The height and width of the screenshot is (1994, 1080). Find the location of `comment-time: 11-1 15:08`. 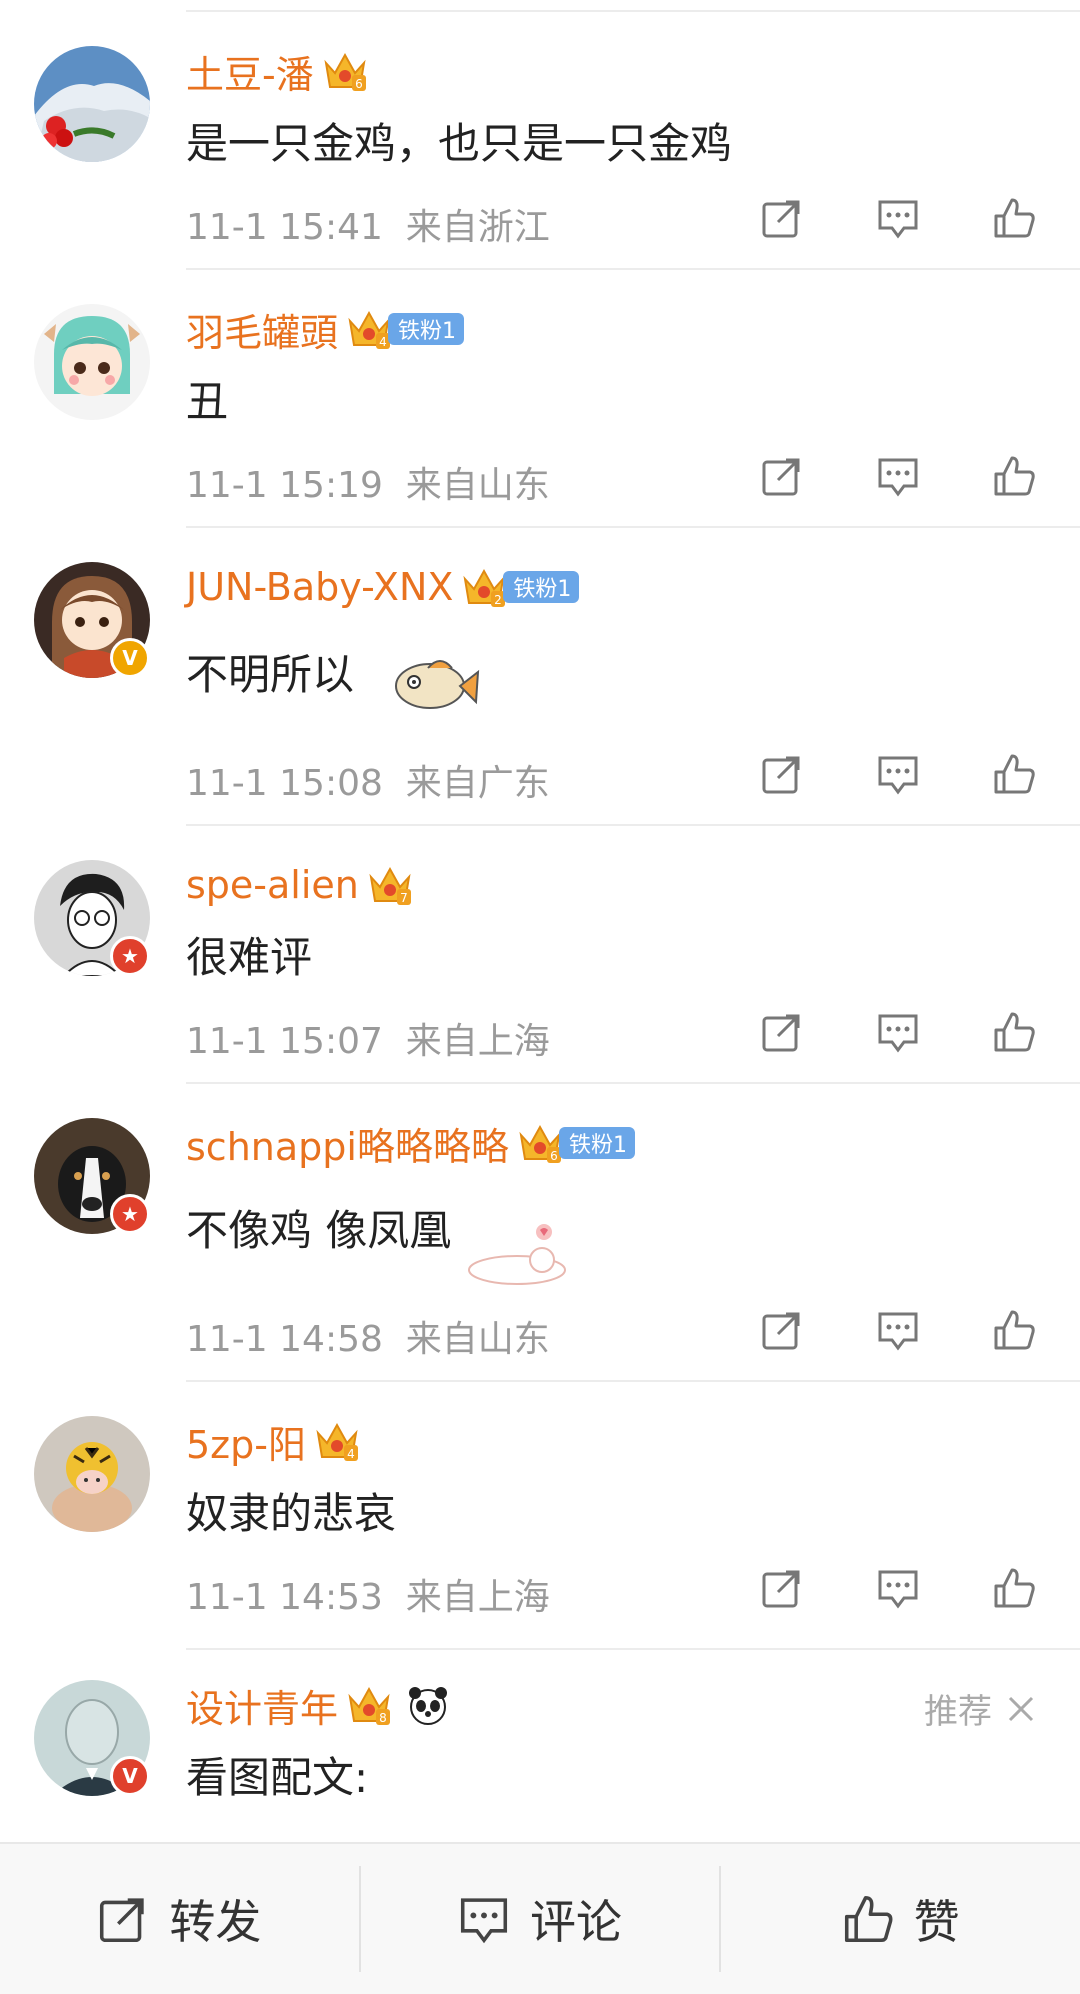

comment-time: 11-1 15:08 is located at coordinates (284, 783).